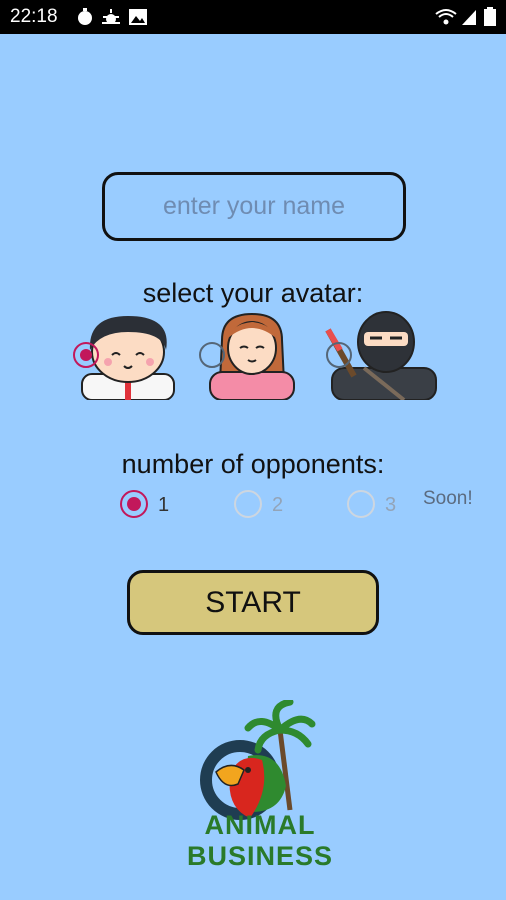 Image resolution: width=506 pixels, height=900 pixels. What do you see at coordinates (34, 16) in the screenshot?
I see `status-time: 22:18` at bounding box center [34, 16].